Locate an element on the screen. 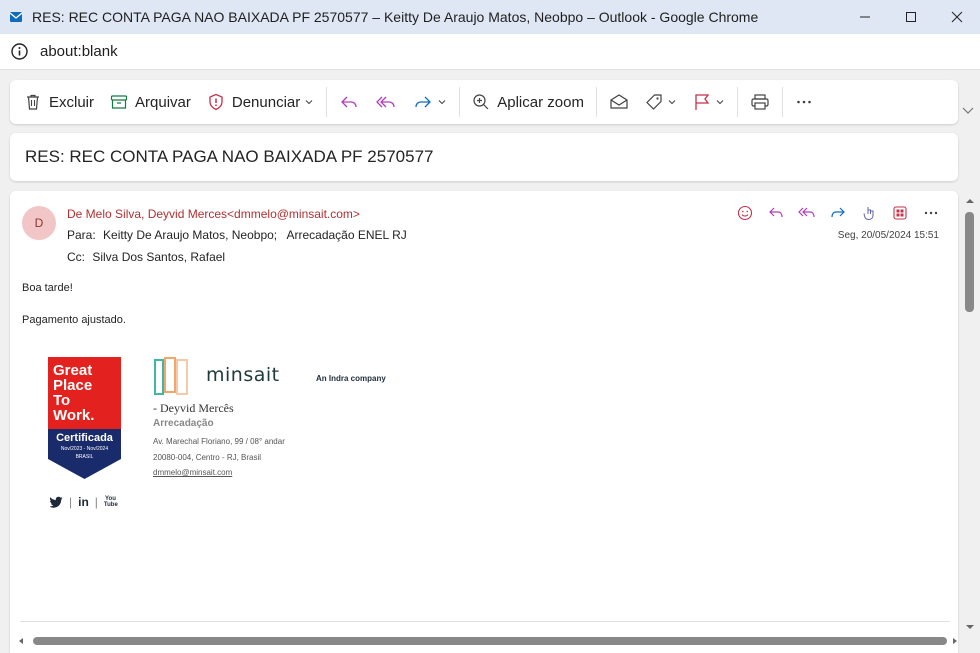 This screenshot has height=653, width=980. maximize-button is located at coordinates (911, 17).